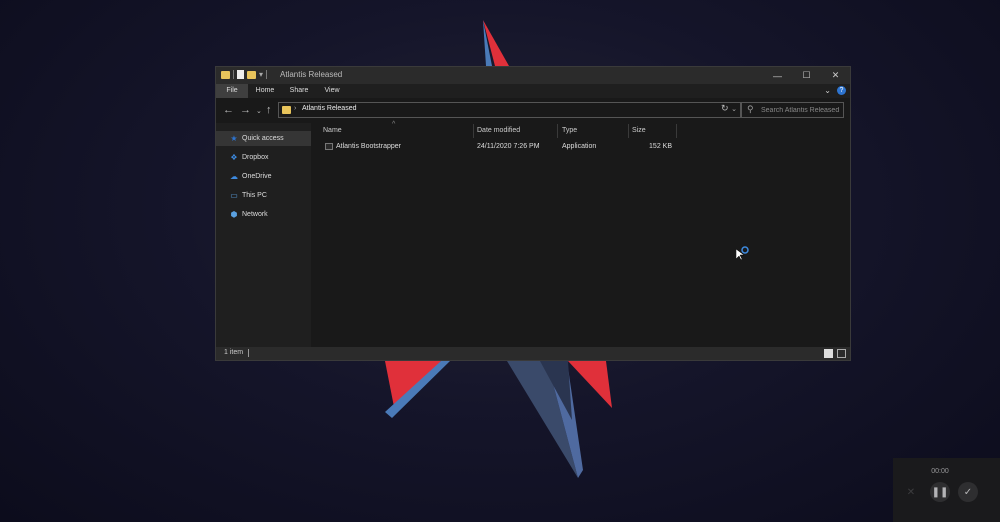 This screenshot has height=522, width=1000. I want to click on sidebar-item-label: Dropbox, so click(255, 157).